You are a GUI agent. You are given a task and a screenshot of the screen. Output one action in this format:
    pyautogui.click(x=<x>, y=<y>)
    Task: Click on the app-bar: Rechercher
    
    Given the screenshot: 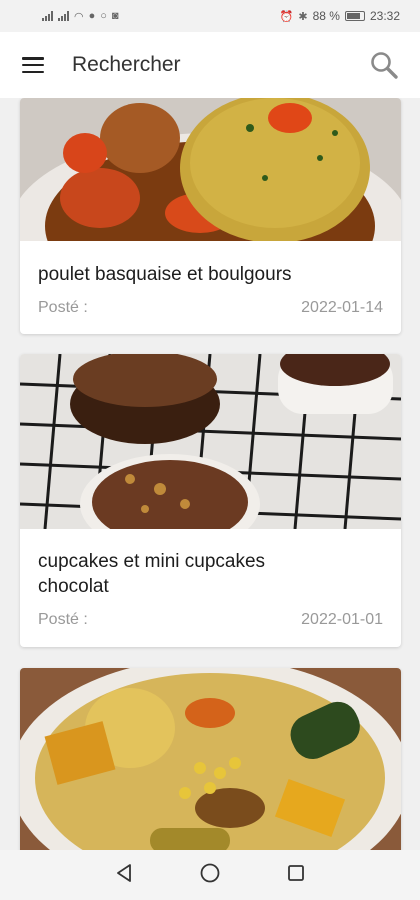 What is the action you would take?
    pyautogui.click(x=210, y=65)
    